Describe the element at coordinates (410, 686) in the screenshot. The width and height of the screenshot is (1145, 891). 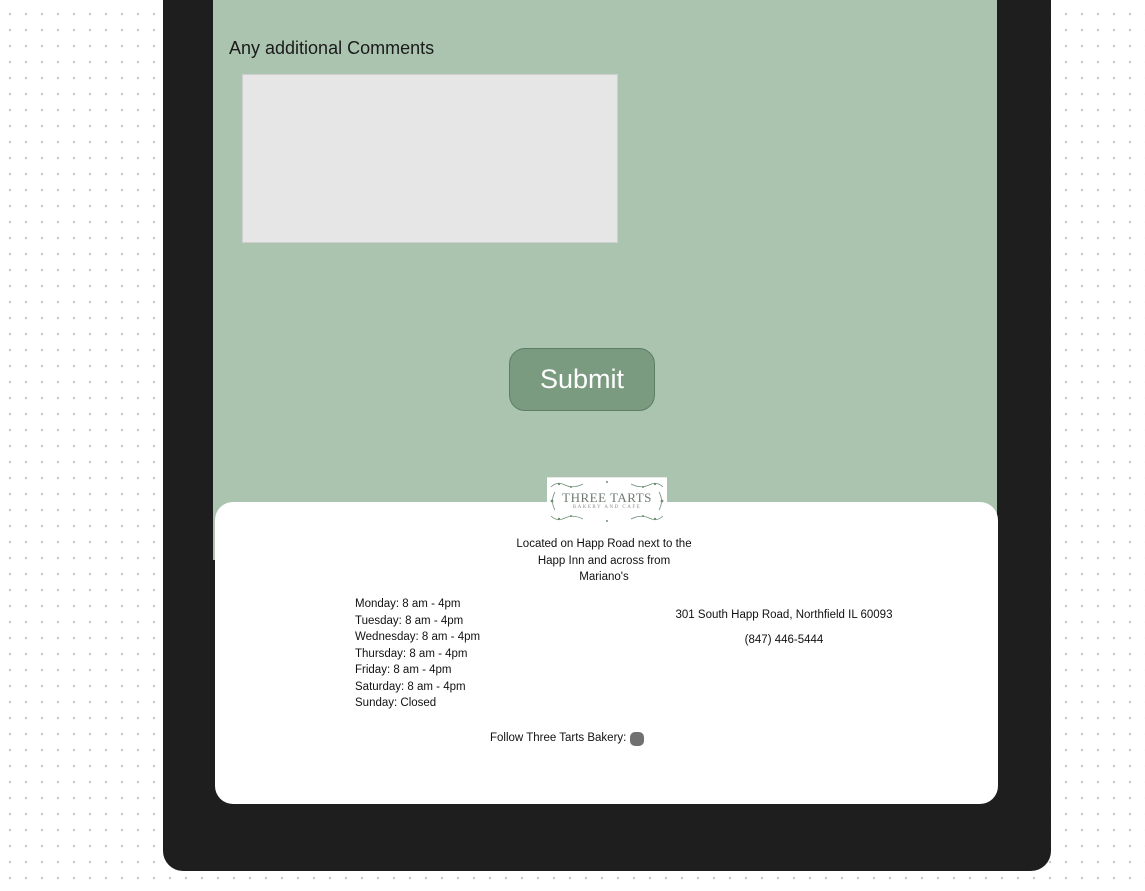
I see `hours-item: Saturday: 8 am - 4pm` at that location.